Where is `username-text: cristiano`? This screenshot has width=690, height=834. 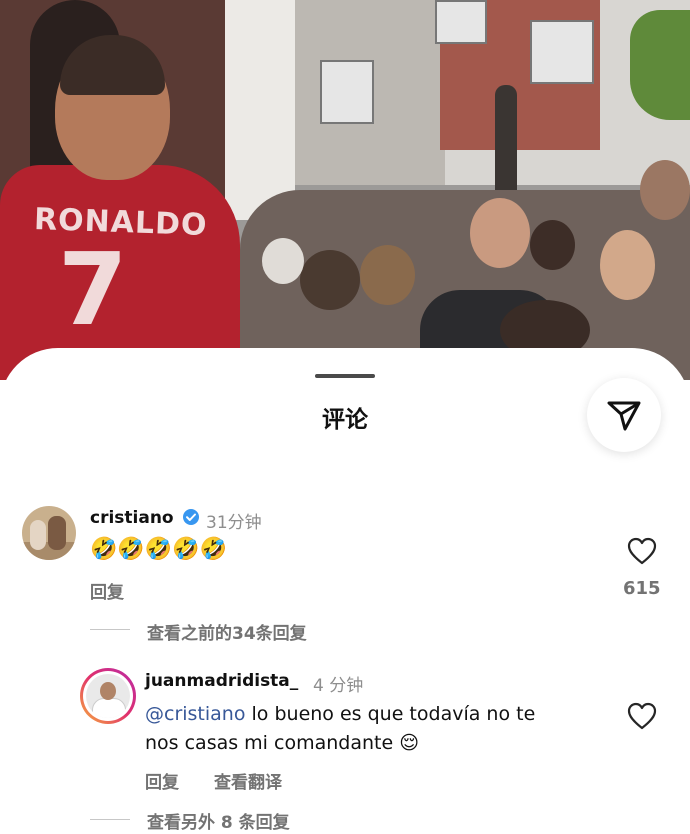 username-text: cristiano is located at coordinates (132, 518).